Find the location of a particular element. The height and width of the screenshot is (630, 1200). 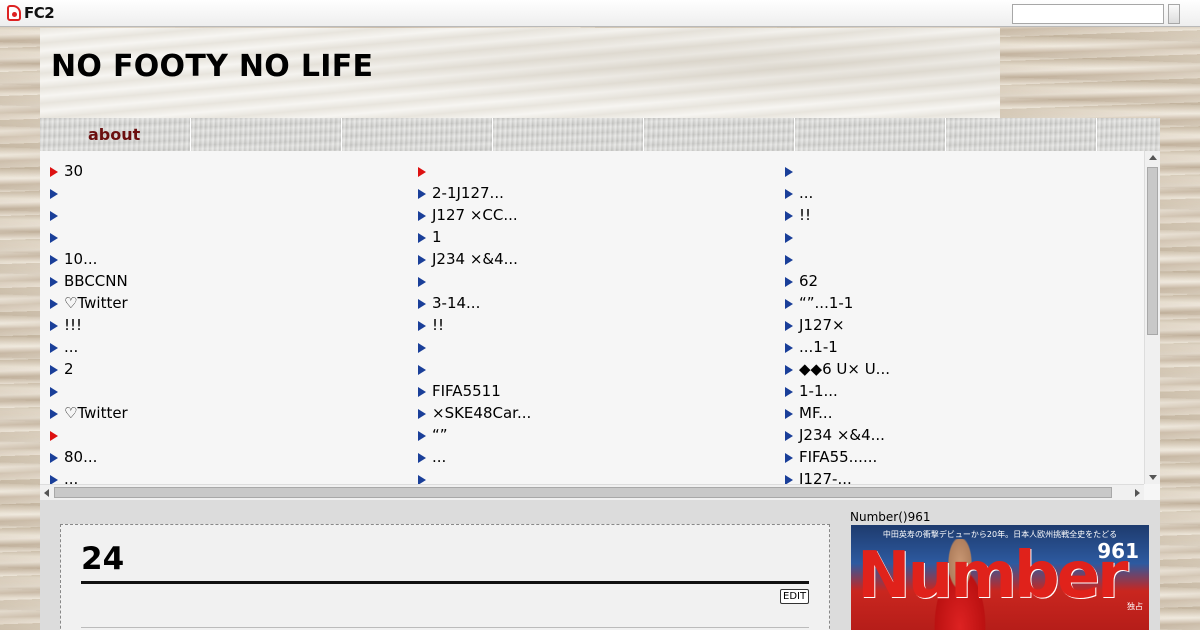

horizontal-scrollbar is located at coordinates (592, 492).